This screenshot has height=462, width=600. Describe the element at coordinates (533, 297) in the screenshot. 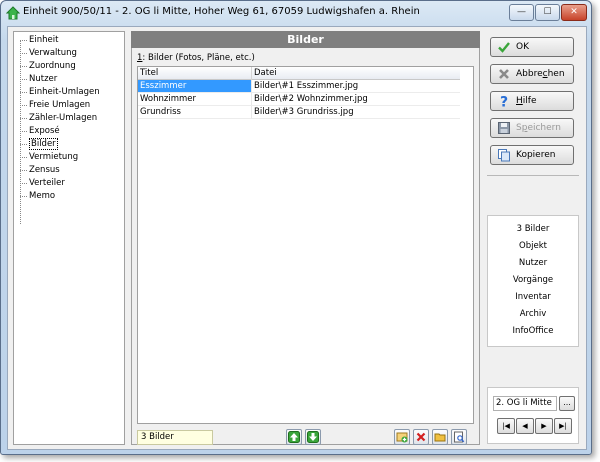

I see `quicklink-inventar: Inventar` at that location.